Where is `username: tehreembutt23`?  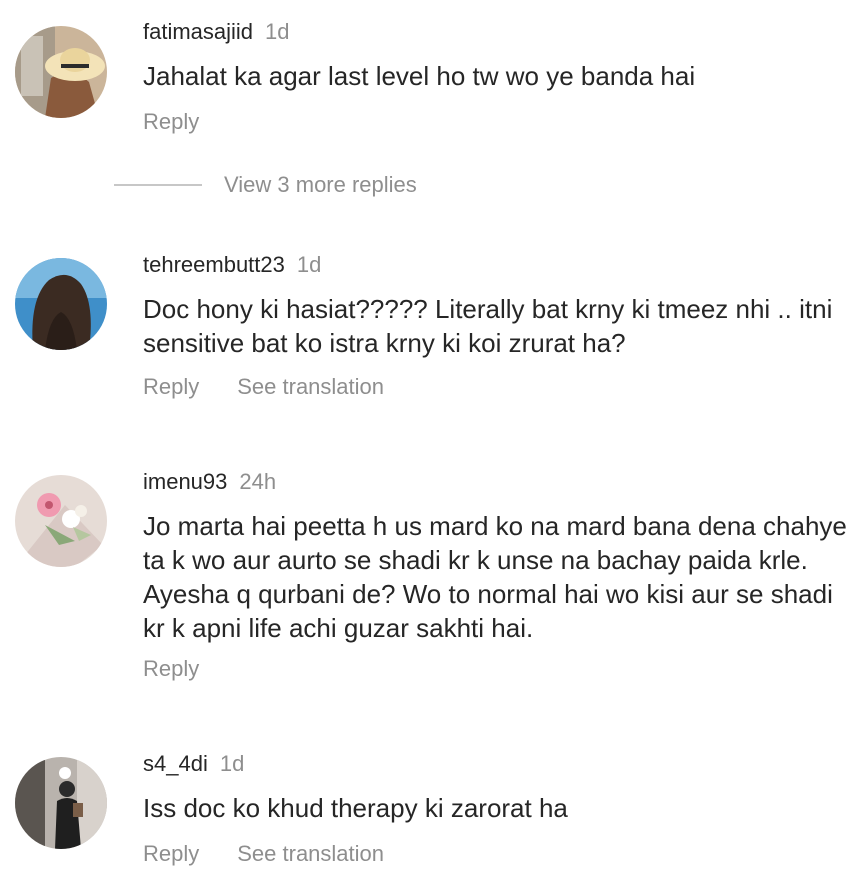 username: tehreembutt23 is located at coordinates (214, 264).